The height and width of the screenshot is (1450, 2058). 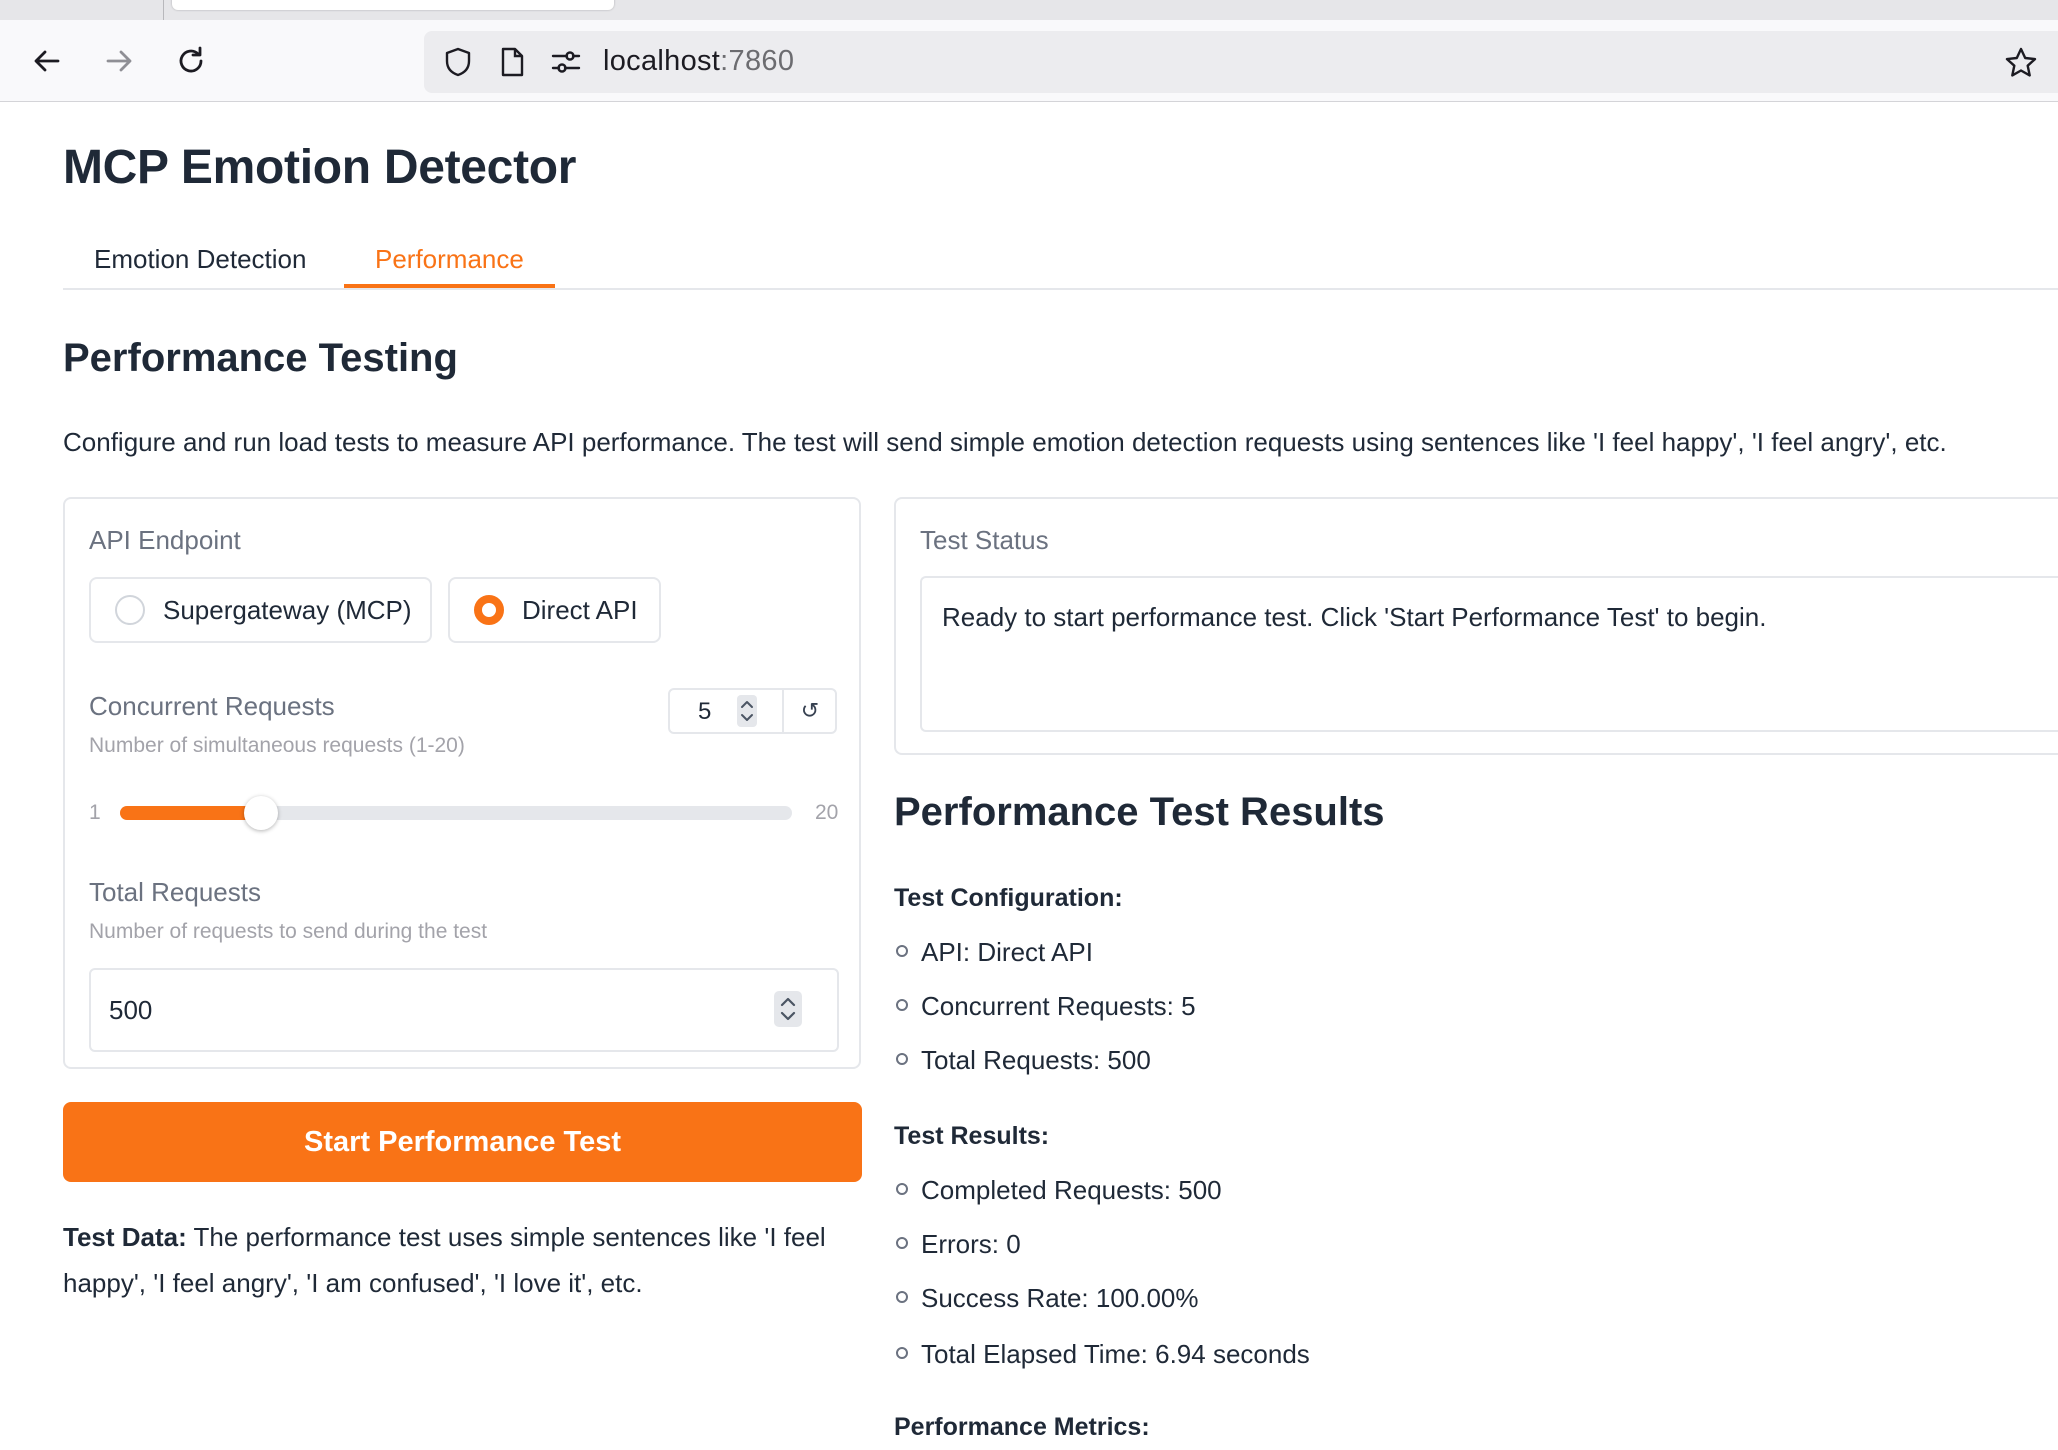 What do you see at coordinates (456, 813) in the screenshot?
I see `concurrent-slider` at bounding box center [456, 813].